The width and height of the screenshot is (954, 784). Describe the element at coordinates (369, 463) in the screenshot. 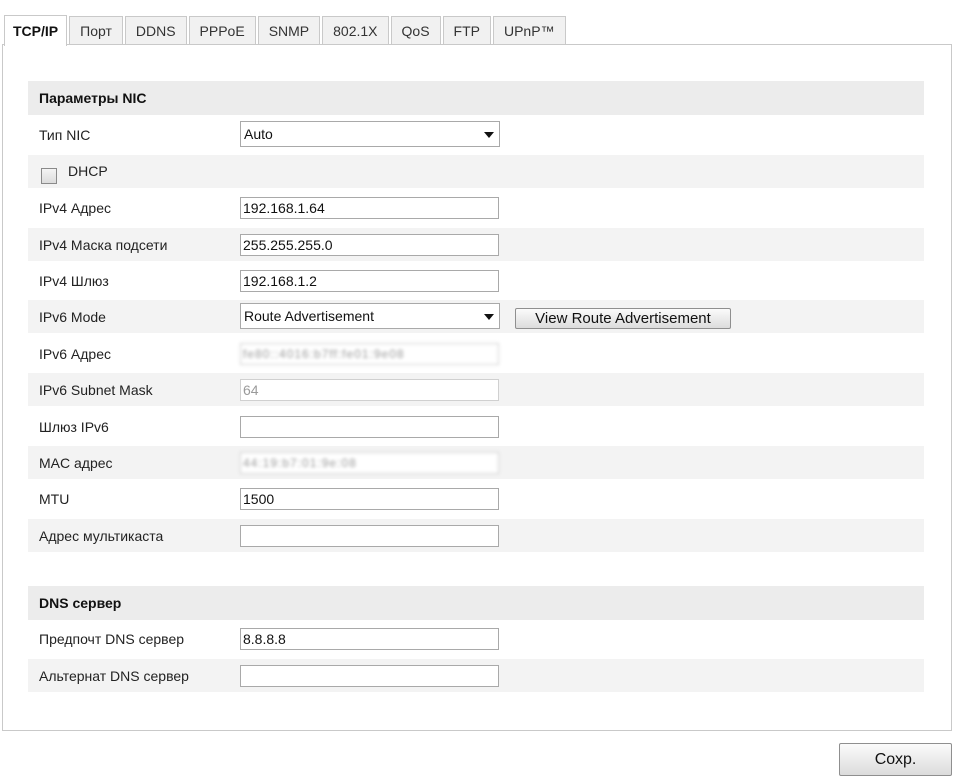

I see `mac-address-input: 44:19:b7:01:9e:08` at that location.